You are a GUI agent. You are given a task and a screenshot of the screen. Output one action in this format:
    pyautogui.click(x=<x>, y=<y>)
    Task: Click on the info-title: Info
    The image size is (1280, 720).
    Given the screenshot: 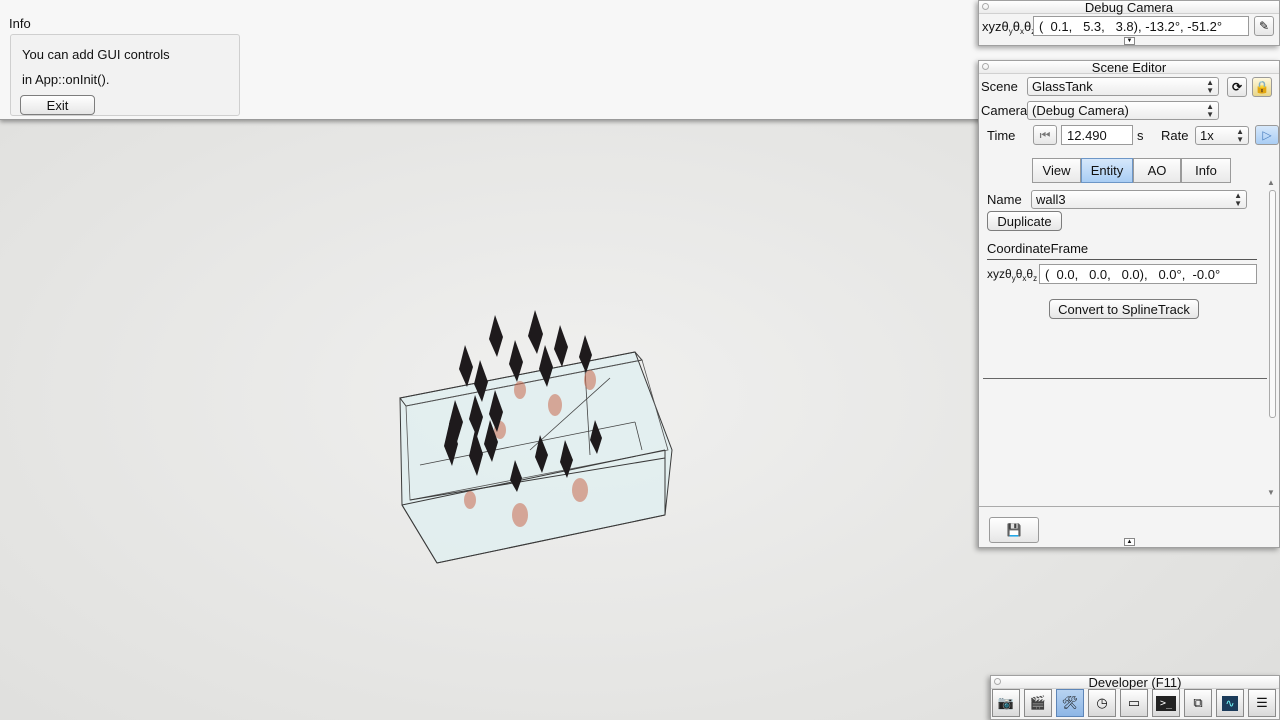 What is the action you would take?
    pyautogui.click(x=20, y=23)
    